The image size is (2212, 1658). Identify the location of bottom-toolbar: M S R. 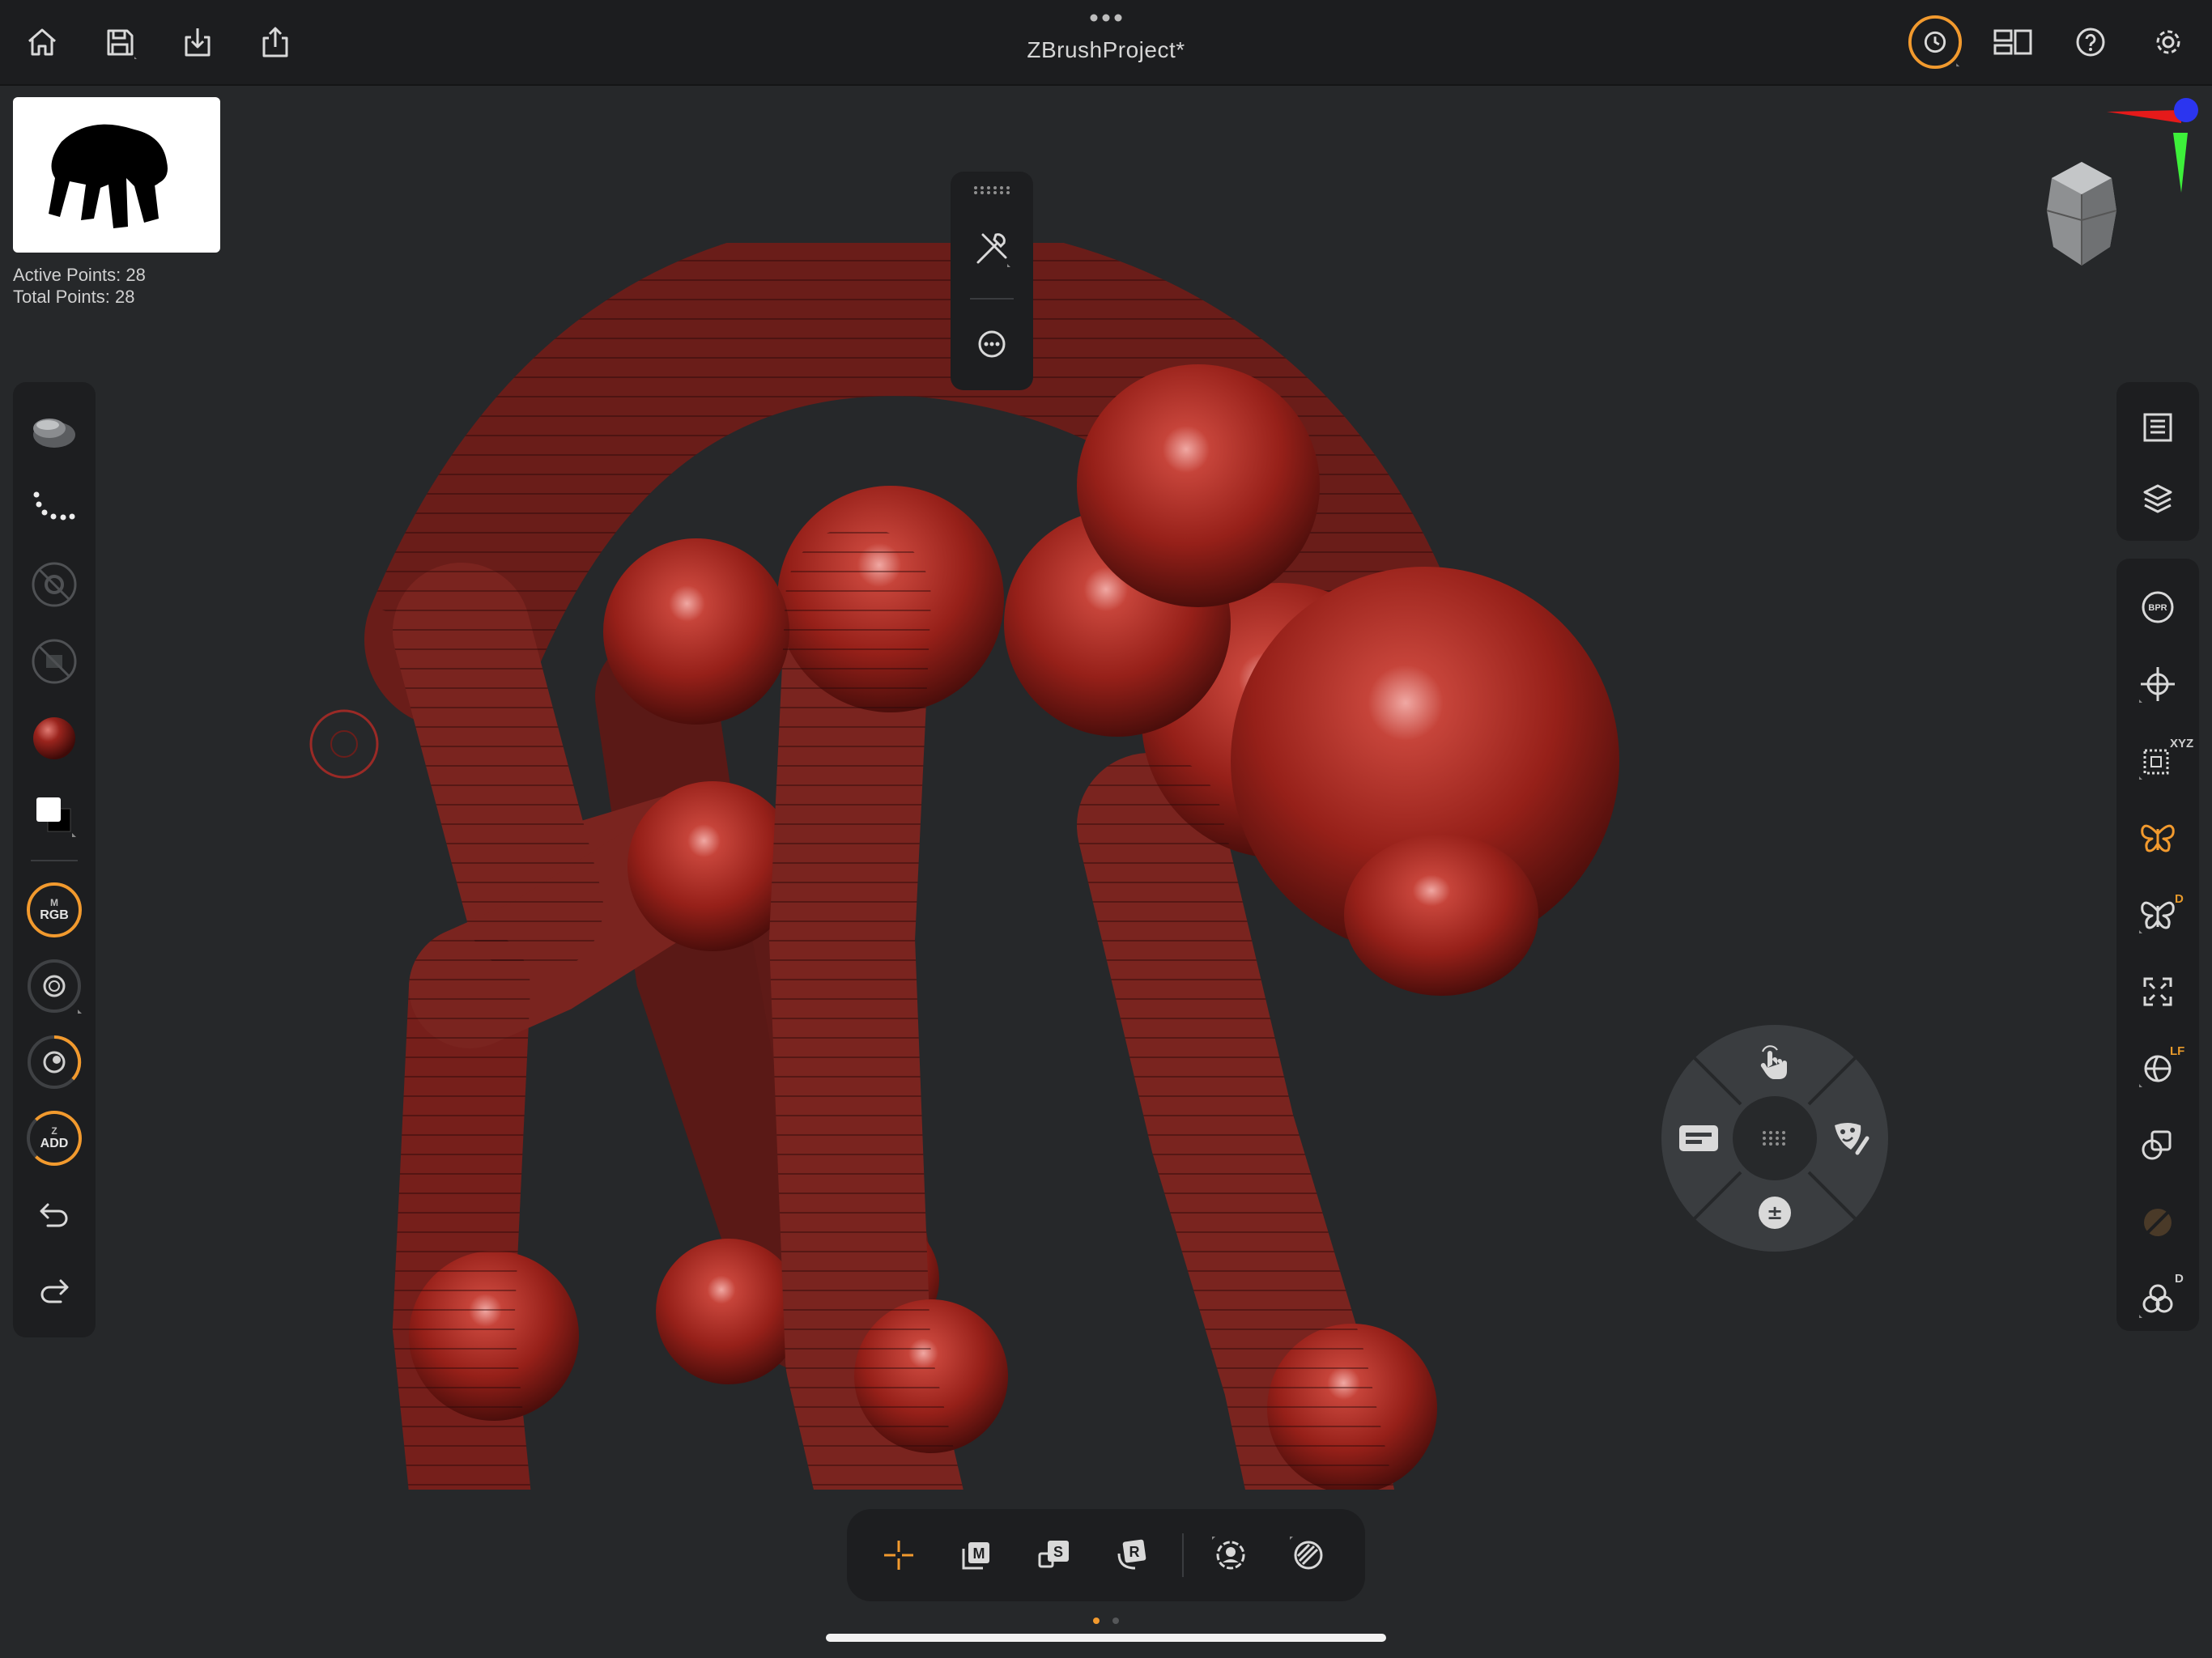
(1106, 1555).